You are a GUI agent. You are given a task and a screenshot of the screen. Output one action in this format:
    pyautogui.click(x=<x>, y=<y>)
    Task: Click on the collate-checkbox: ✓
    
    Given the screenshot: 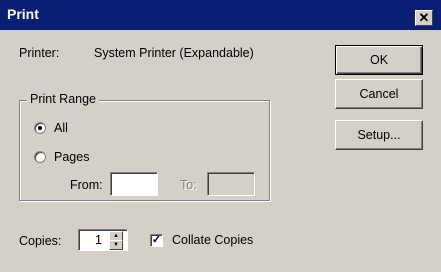 What is the action you would take?
    pyautogui.click(x=156, y=240)
    